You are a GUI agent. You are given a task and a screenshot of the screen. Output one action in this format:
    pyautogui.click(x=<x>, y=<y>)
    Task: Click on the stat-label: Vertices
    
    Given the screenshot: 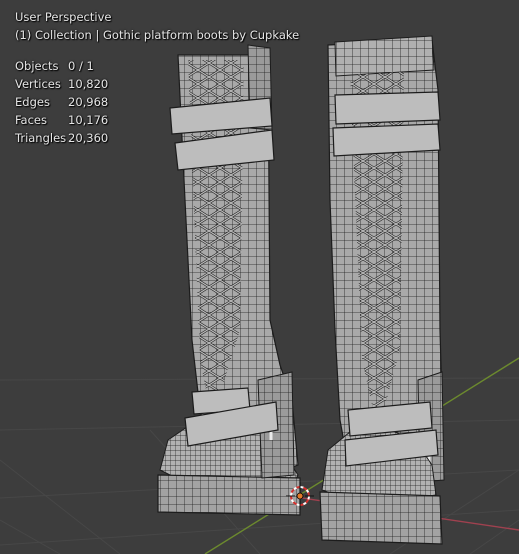 What is the action you would take?
    pyautogui.click(x=38, y=84)
    